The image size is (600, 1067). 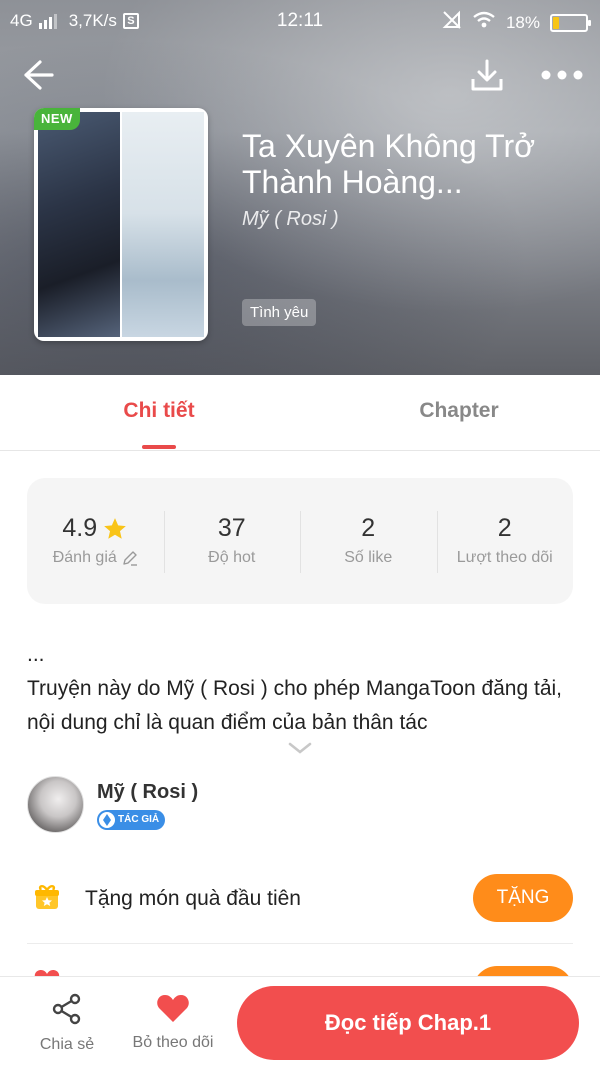 I want to click on arrow-left-icon, so click(x=39, y=75).